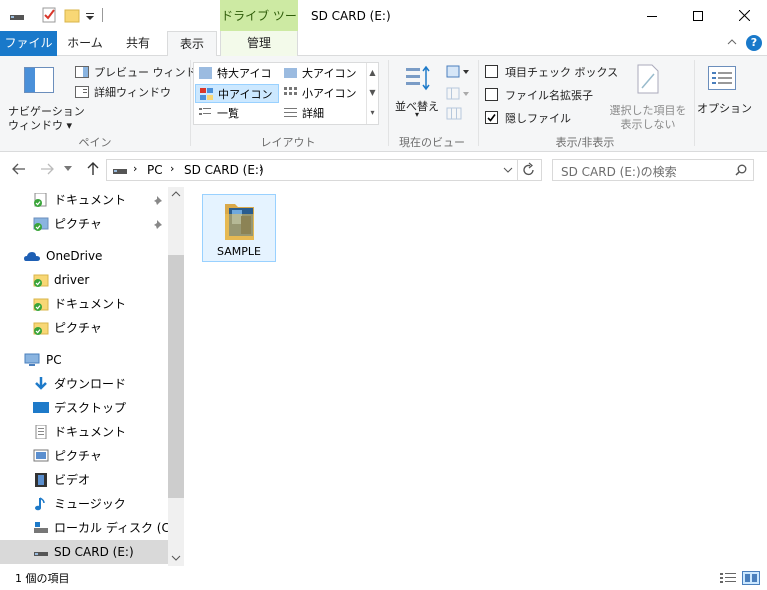  Describe the element at coordinates (288, 142) in the screenshot. I see `layout-group-label: レイアウト` at that location.